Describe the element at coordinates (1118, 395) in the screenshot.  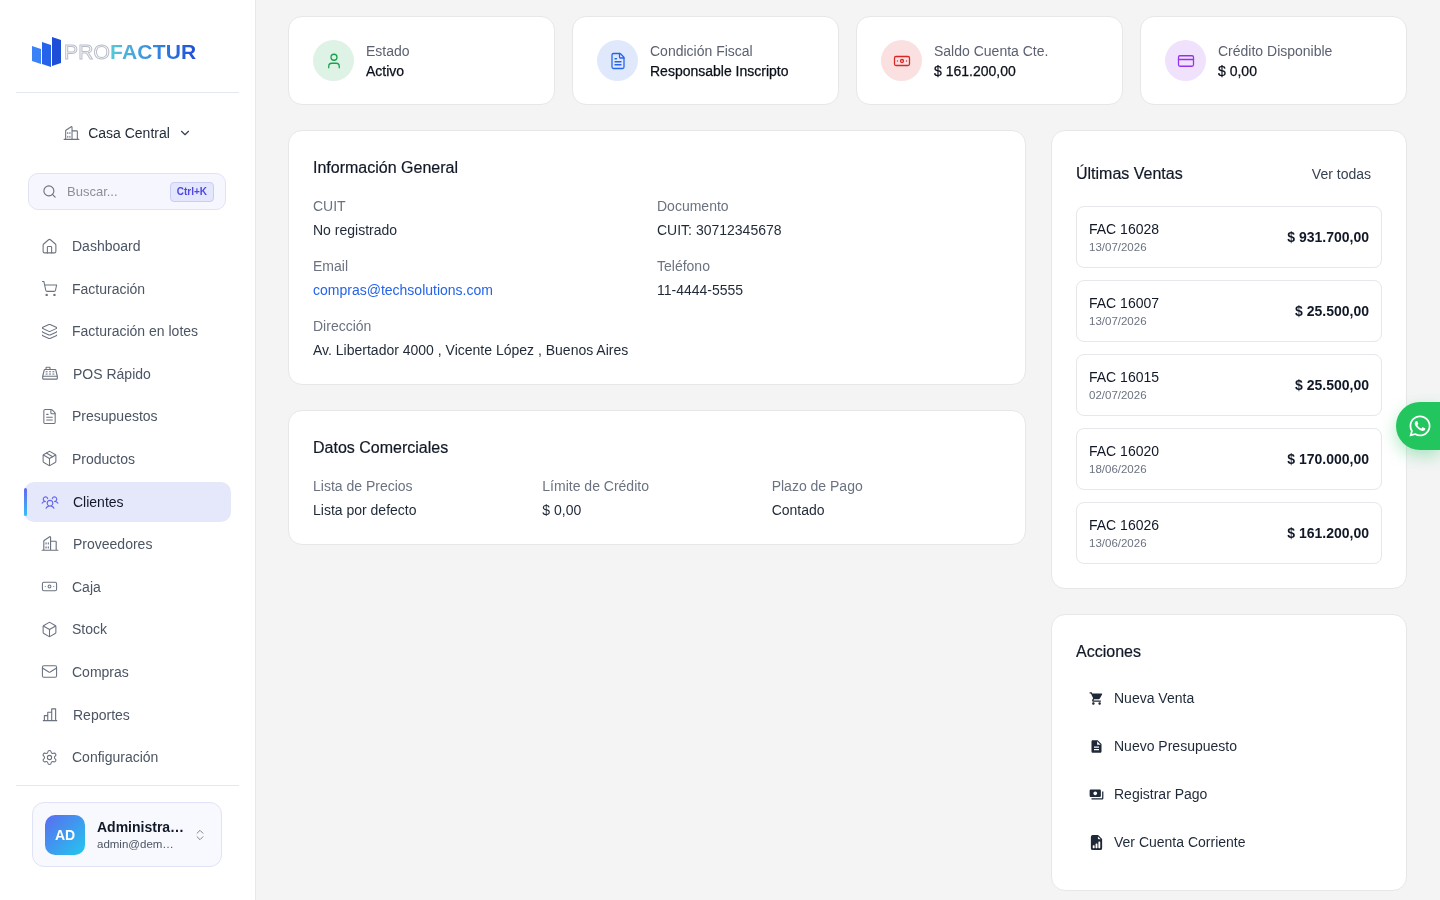
I see `invoice-date: 02/07/2026` at that location.